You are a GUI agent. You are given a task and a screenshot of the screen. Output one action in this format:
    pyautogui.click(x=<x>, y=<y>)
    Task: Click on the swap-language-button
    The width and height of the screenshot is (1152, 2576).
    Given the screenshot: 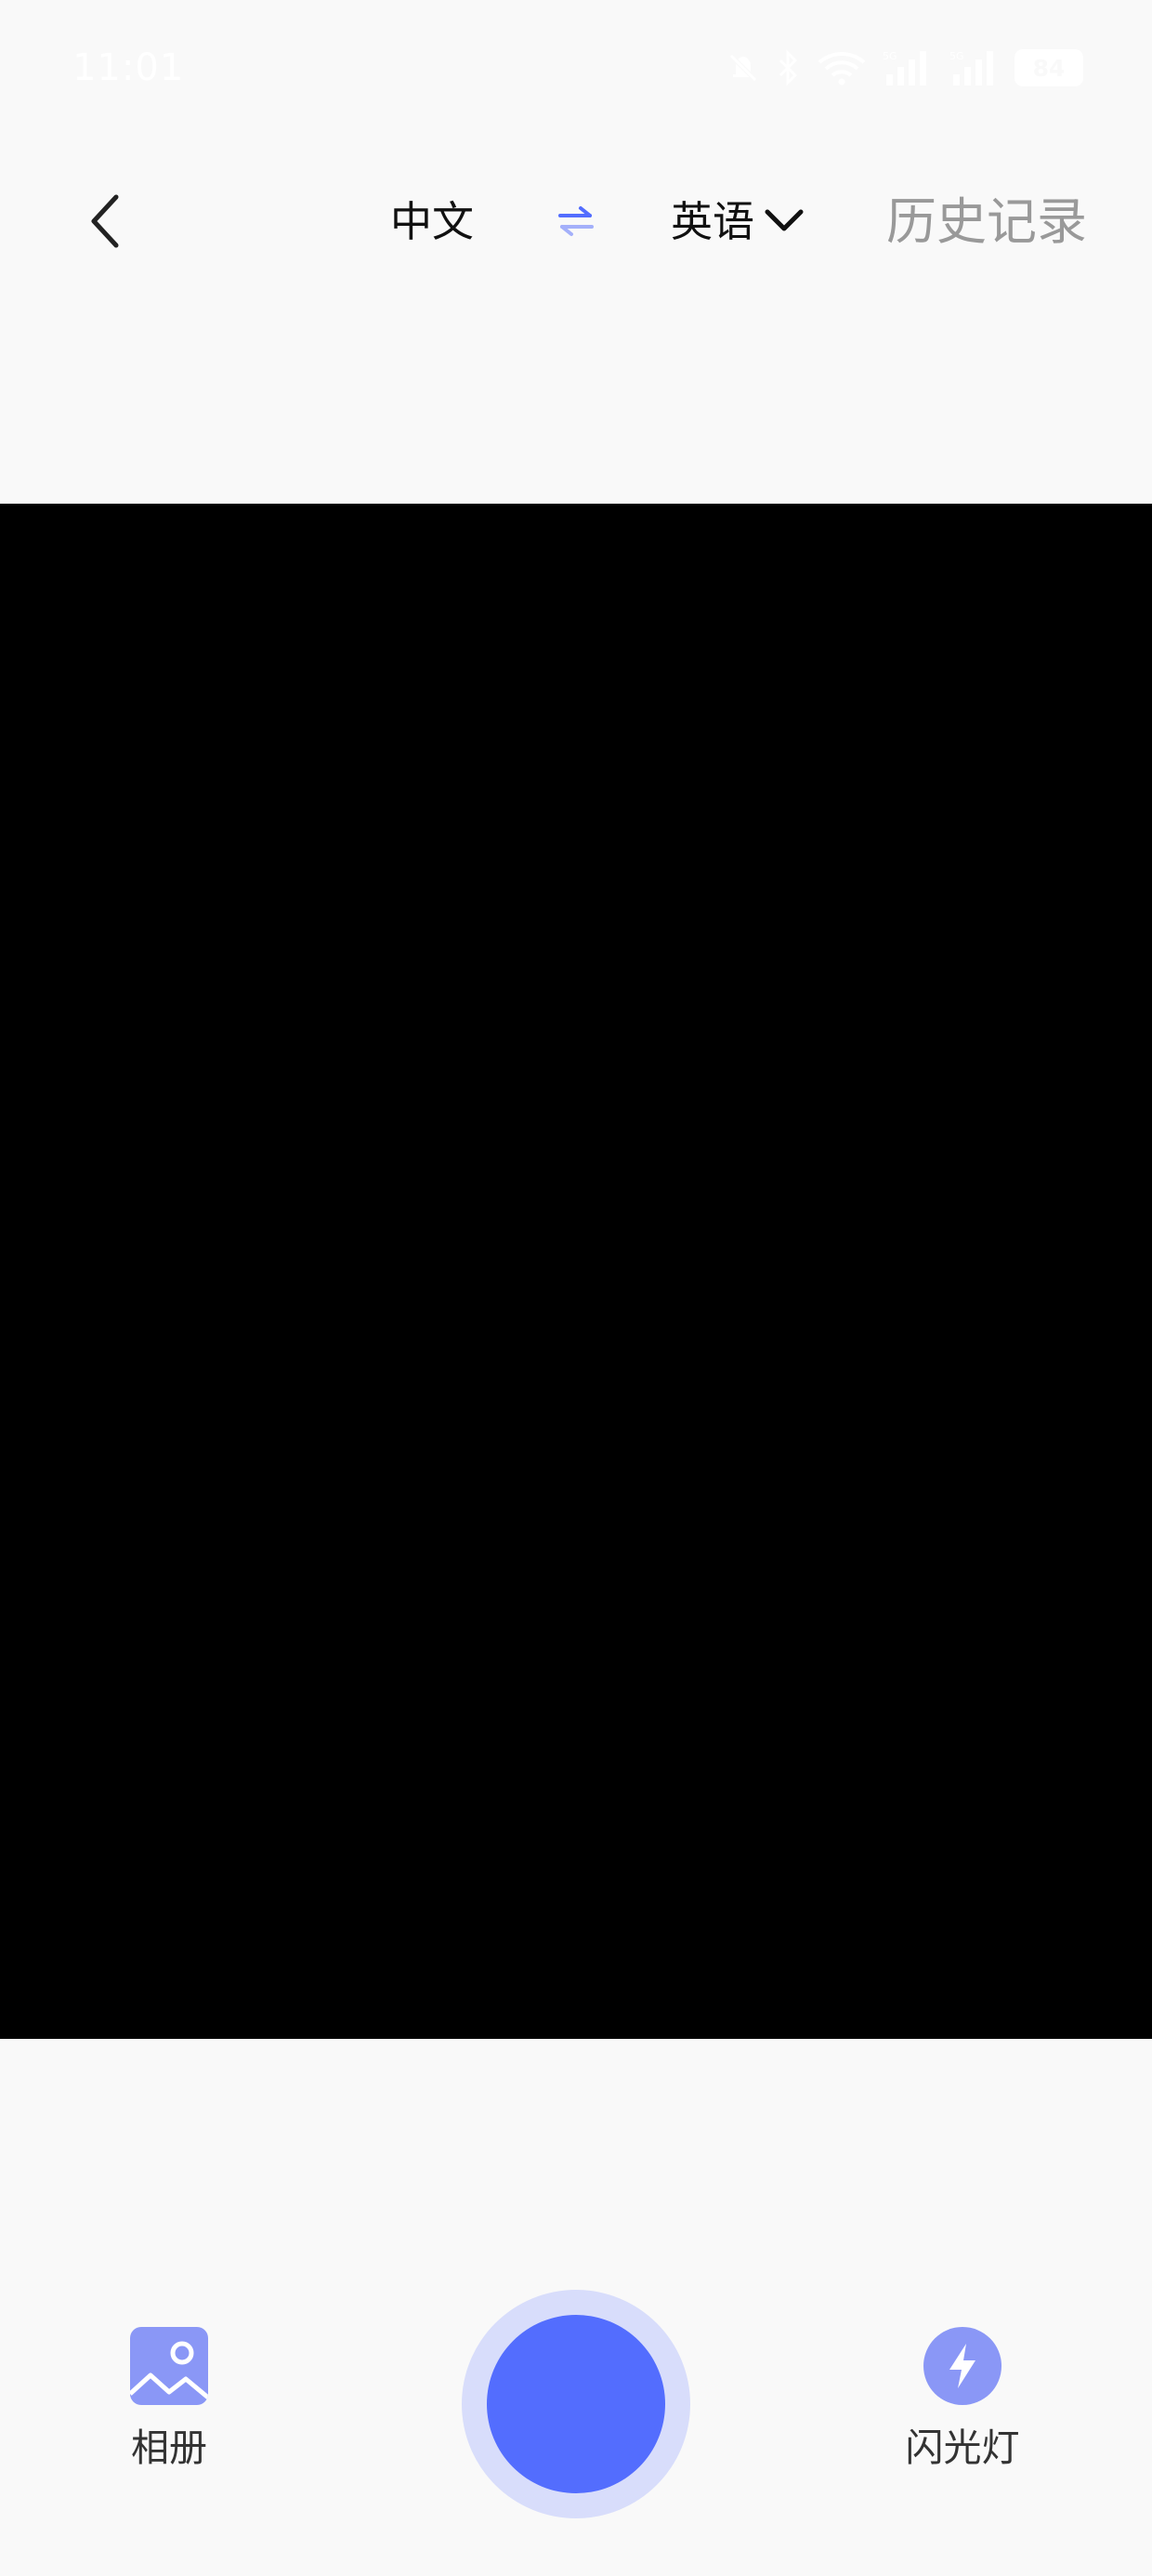 What is the action you would take?
    pyautogui.click(x=576, y=223)
    